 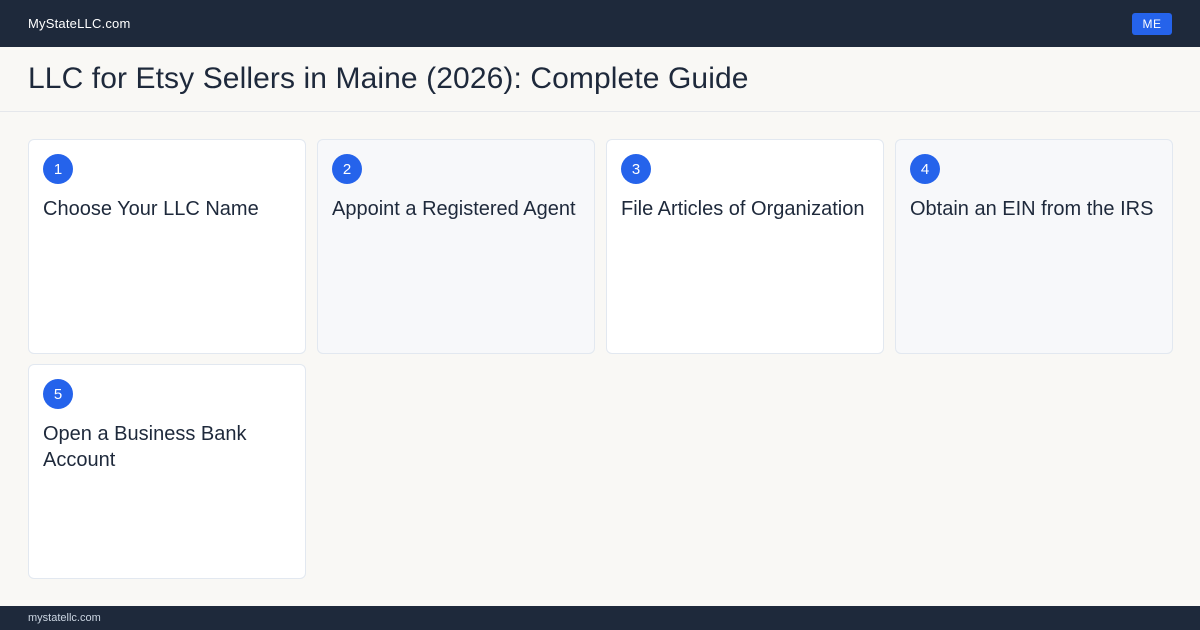 I want to click on step-card-2: 2 Appoint a Registered Agent, so click(x=456, y=246).